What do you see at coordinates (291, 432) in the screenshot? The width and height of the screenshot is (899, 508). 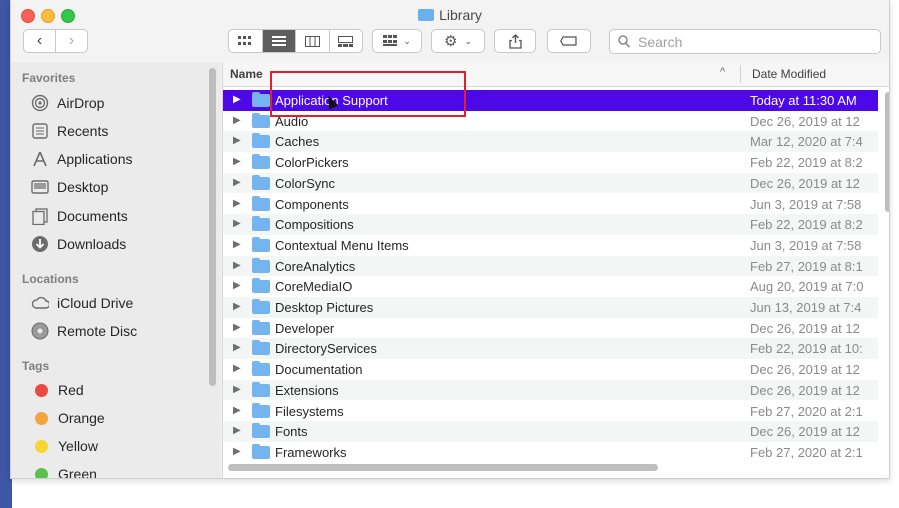 I see `file-name: Fonts` at bounding box center [291, 432].